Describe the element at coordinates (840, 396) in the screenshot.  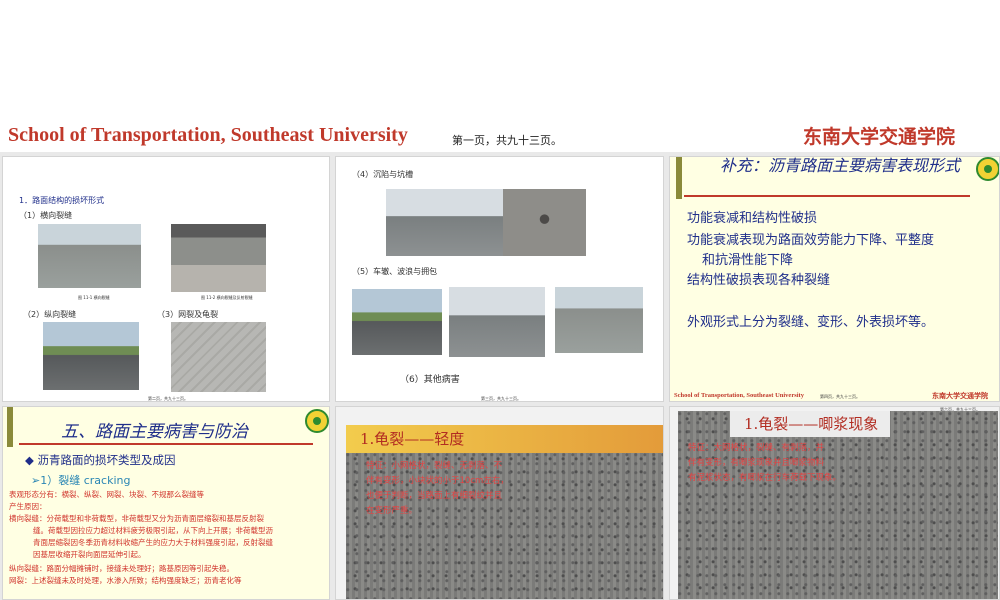
I see `footer-page: 第四页，共九十三页。` at that location.